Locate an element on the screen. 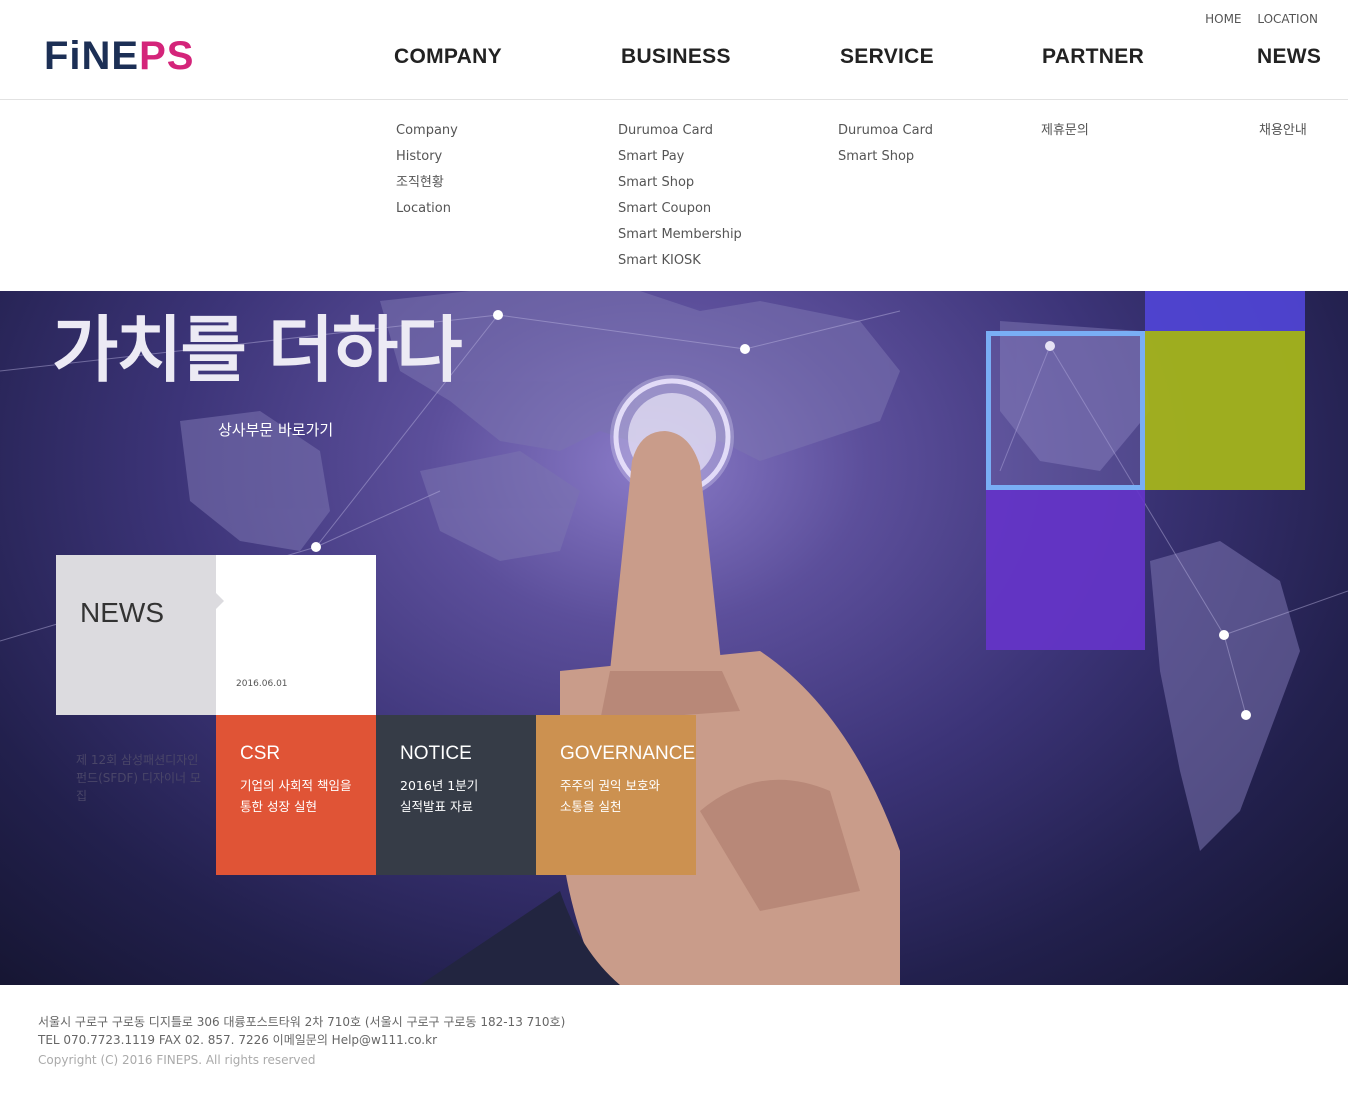  news-date: 2016.06.01 is located at coordinates (262, 684).